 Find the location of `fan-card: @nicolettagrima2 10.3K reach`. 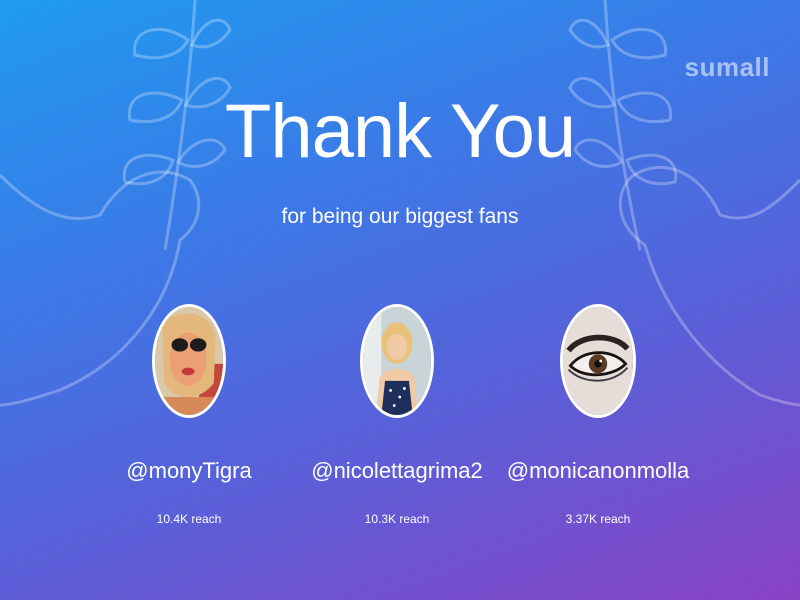

fan-card: @nicolettagrima2 10.3K reach is located at coordinates (397, 415).